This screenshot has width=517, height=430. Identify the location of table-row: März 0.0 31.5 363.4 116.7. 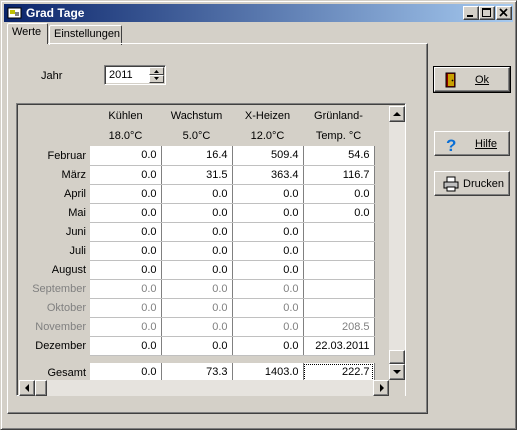
(197, 175).